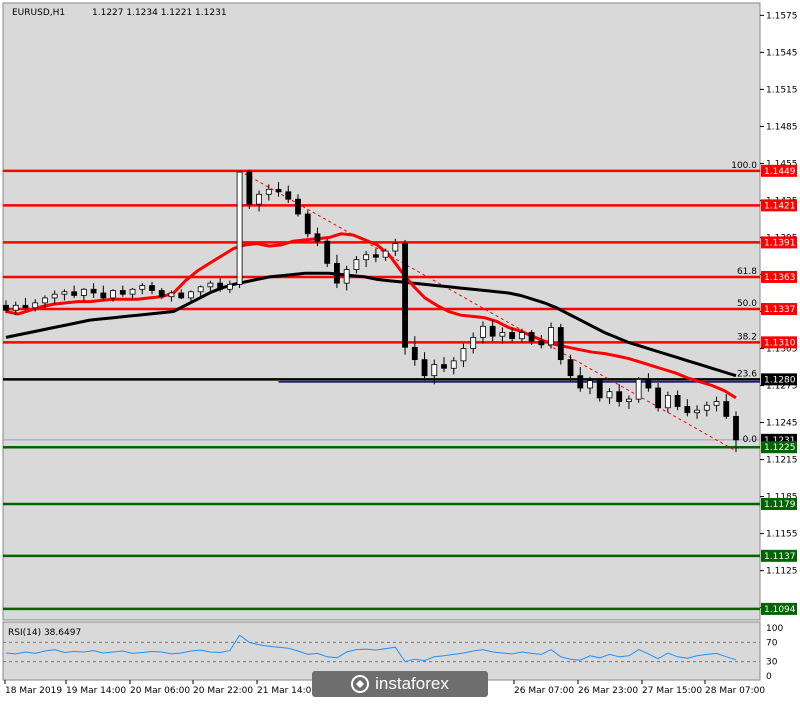 The height and width of the screenshot is (705, 800). What do you see at coordinates (782, 127) in the screenshot?
I see `price-tick-label: 1.1485` at bounding box center [782, 127].